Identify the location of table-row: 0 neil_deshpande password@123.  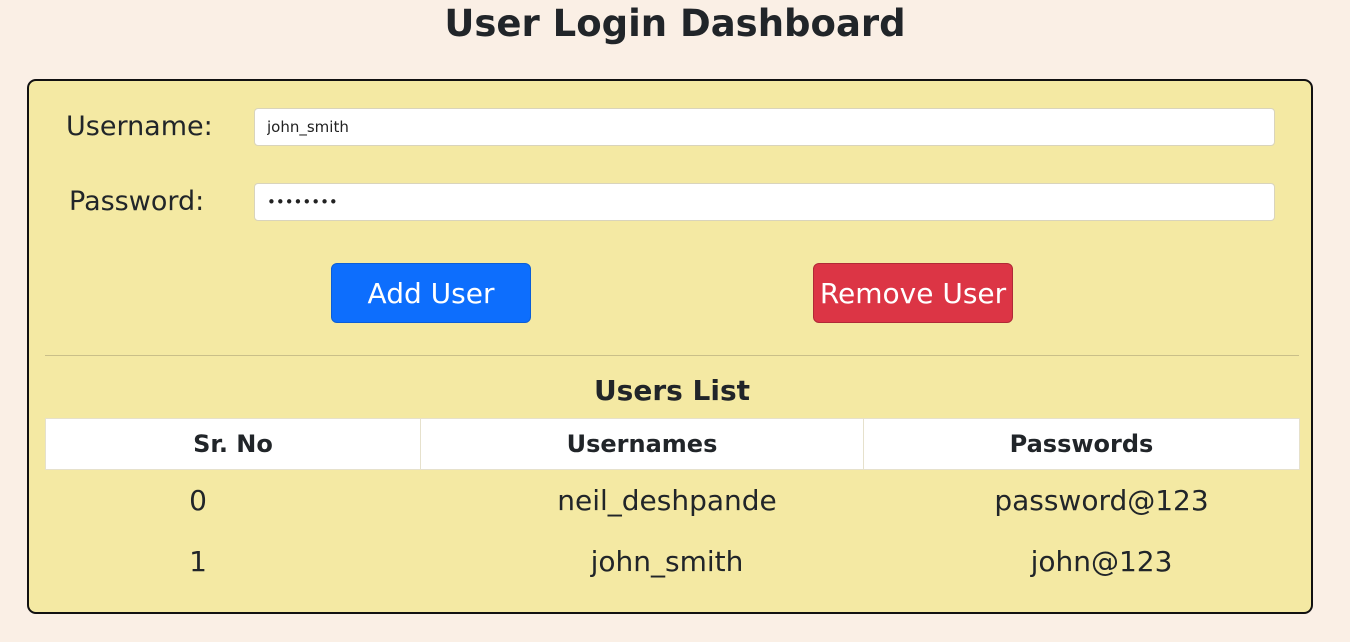
(673, 501).